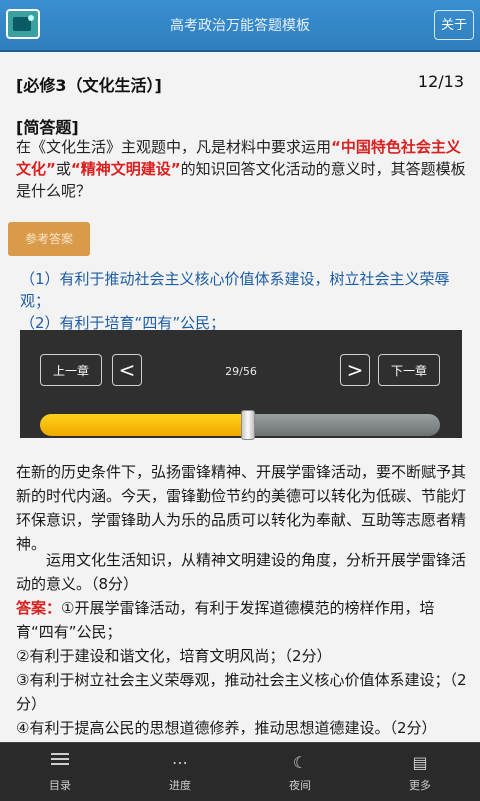 Image resolution: width=480 pixels, height=801 pixels. What do you see at coordinates (235, 290) in the screenshot?
I see `answer-line-1: （1）有利于推动社会主义核心价值体系建设，树立社会主义荣辱观；` at bounding box center [235, 290].